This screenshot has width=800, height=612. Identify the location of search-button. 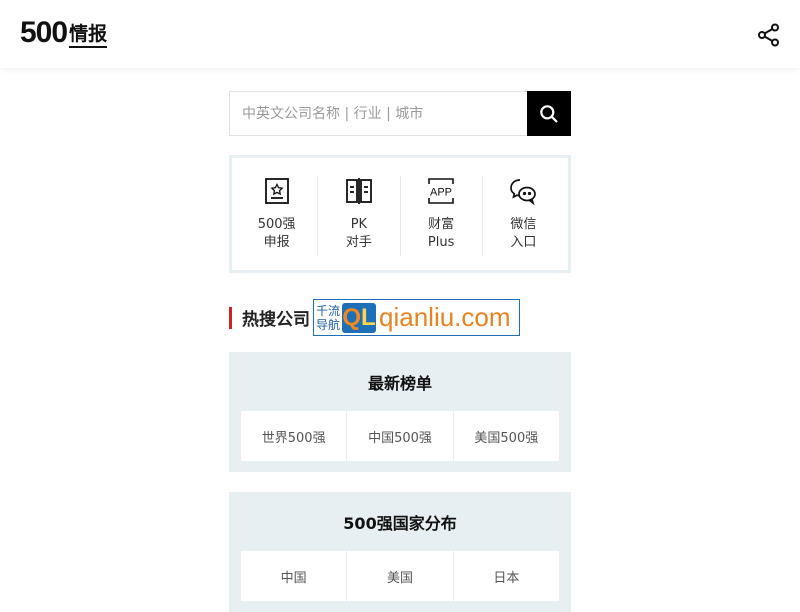
(549, 113).